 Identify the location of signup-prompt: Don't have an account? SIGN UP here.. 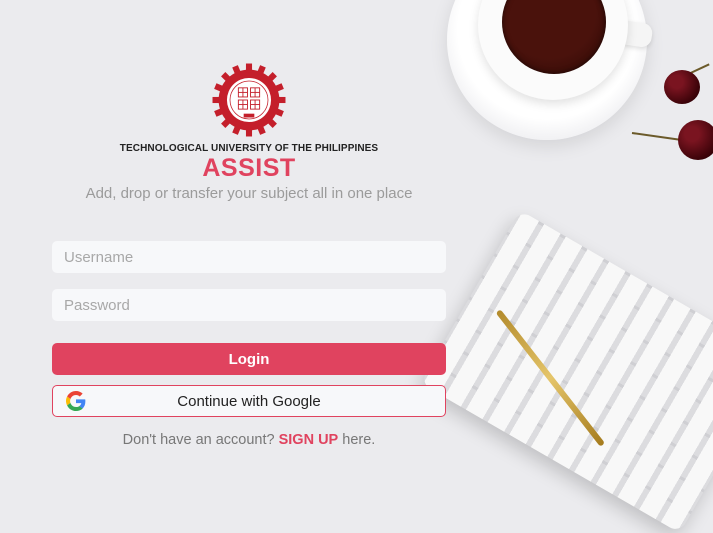
(249, 440).